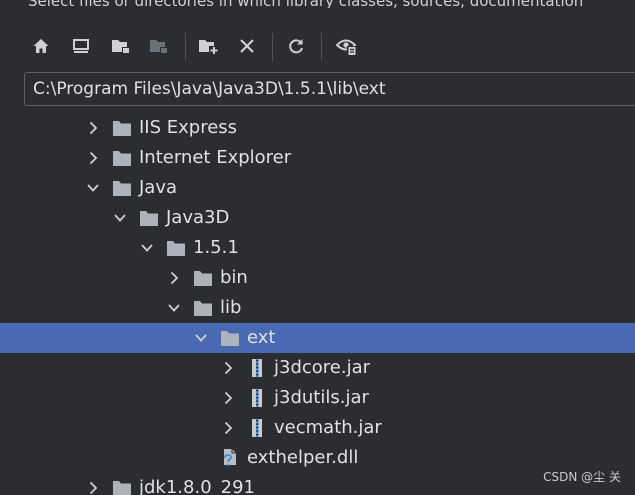 The height and width of the screenshot is (495, 635). Describe the element at coordinates (317, 248) in the screenshot. I see `tree-row: 1.5.1` at that location.